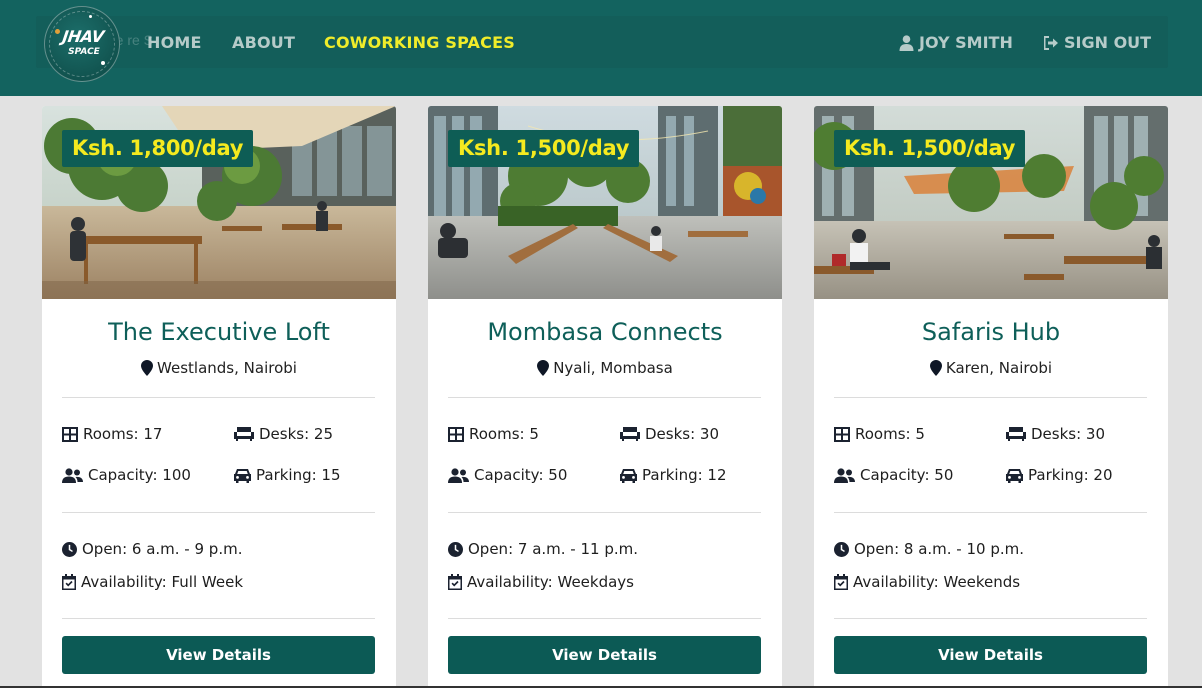  I want to click on availability-stat: Availability: Full Week, so click(152, 582).